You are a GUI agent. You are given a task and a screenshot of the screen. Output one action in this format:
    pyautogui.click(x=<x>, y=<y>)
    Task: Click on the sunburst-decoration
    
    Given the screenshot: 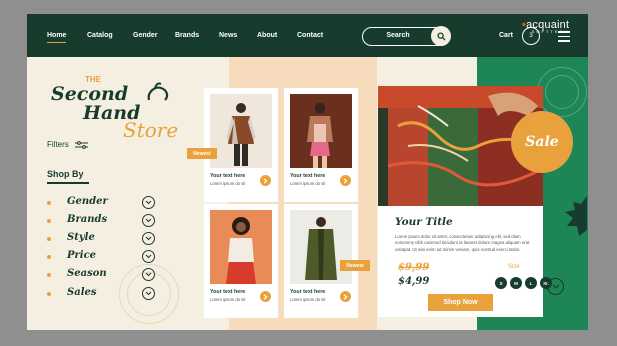 What is the action you would take?
    pyautogui.click(x=576, y=216)
    